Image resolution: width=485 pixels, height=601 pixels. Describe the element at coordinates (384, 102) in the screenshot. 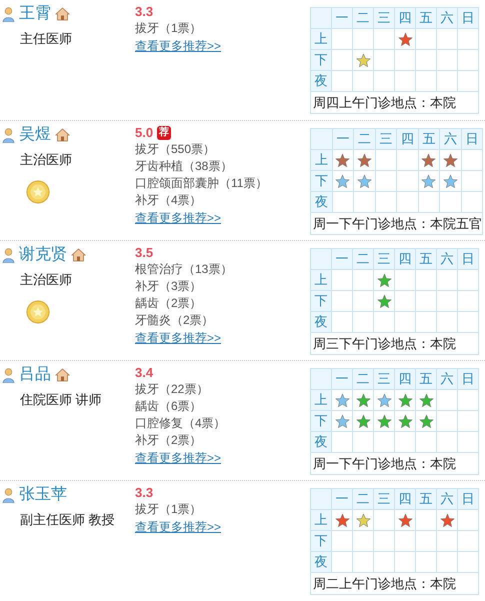

I see `clinic-location: 周四上午门诊地点：本院` at that location.